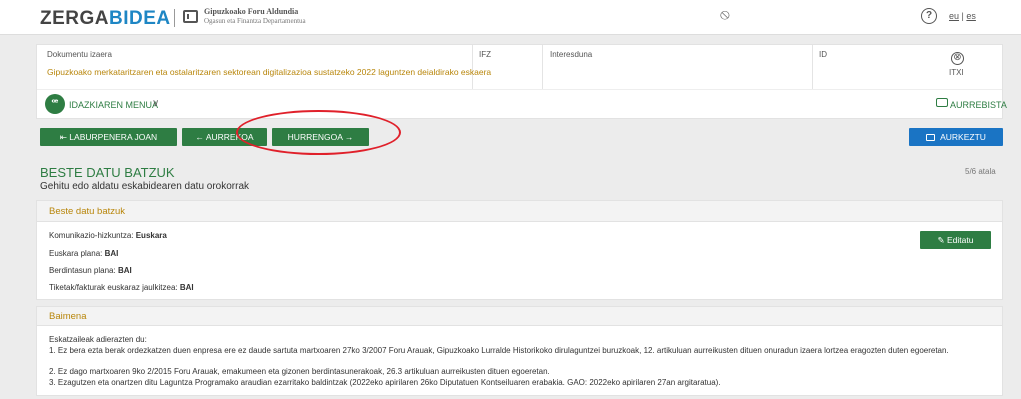 Image resolution: width=1021 pixels, height=399 pixels. Describe the element at coordinates (84, 253) in the screenshot. I see `field-basque-plan: Euskara plana: BAI` at that location.